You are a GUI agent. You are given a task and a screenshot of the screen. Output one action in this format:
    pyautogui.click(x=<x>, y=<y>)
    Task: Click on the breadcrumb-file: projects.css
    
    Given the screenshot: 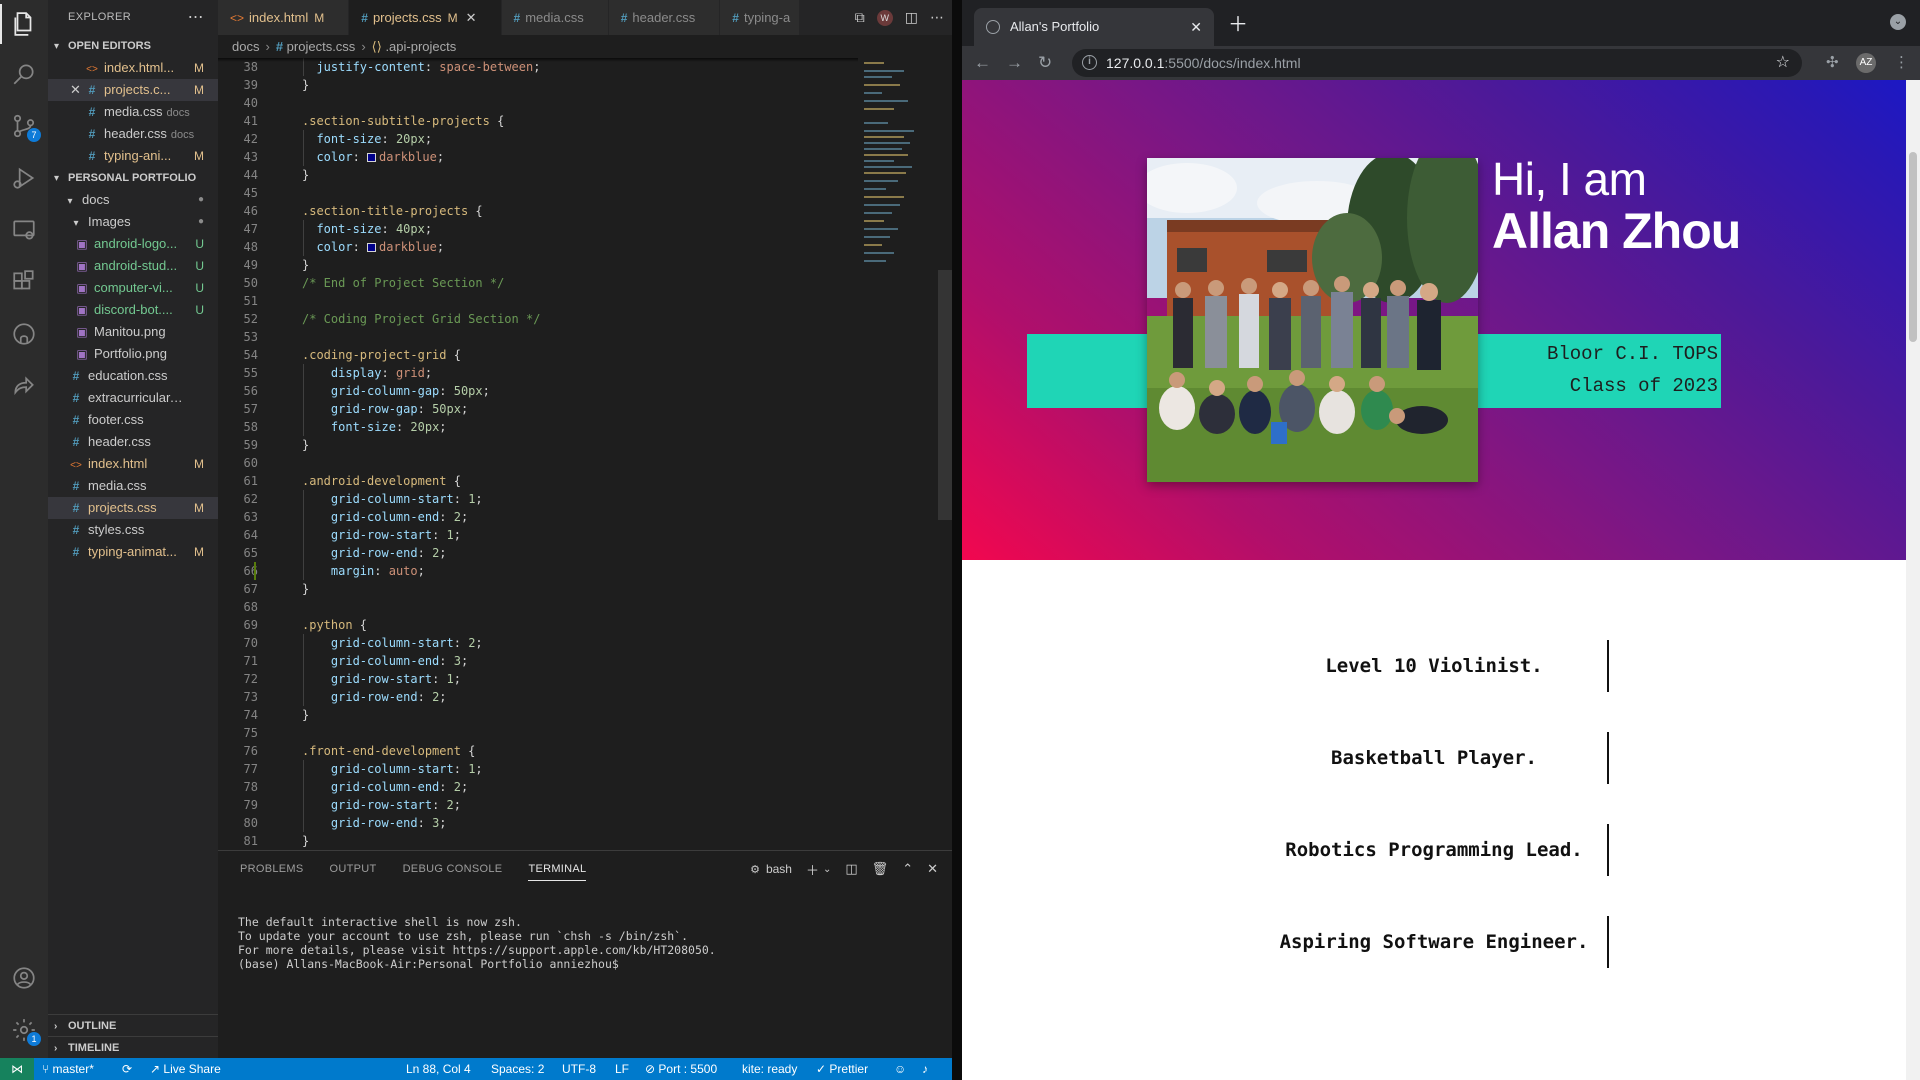 What is the action you would take?
    pyautogui.click(x=321, y=46)
    